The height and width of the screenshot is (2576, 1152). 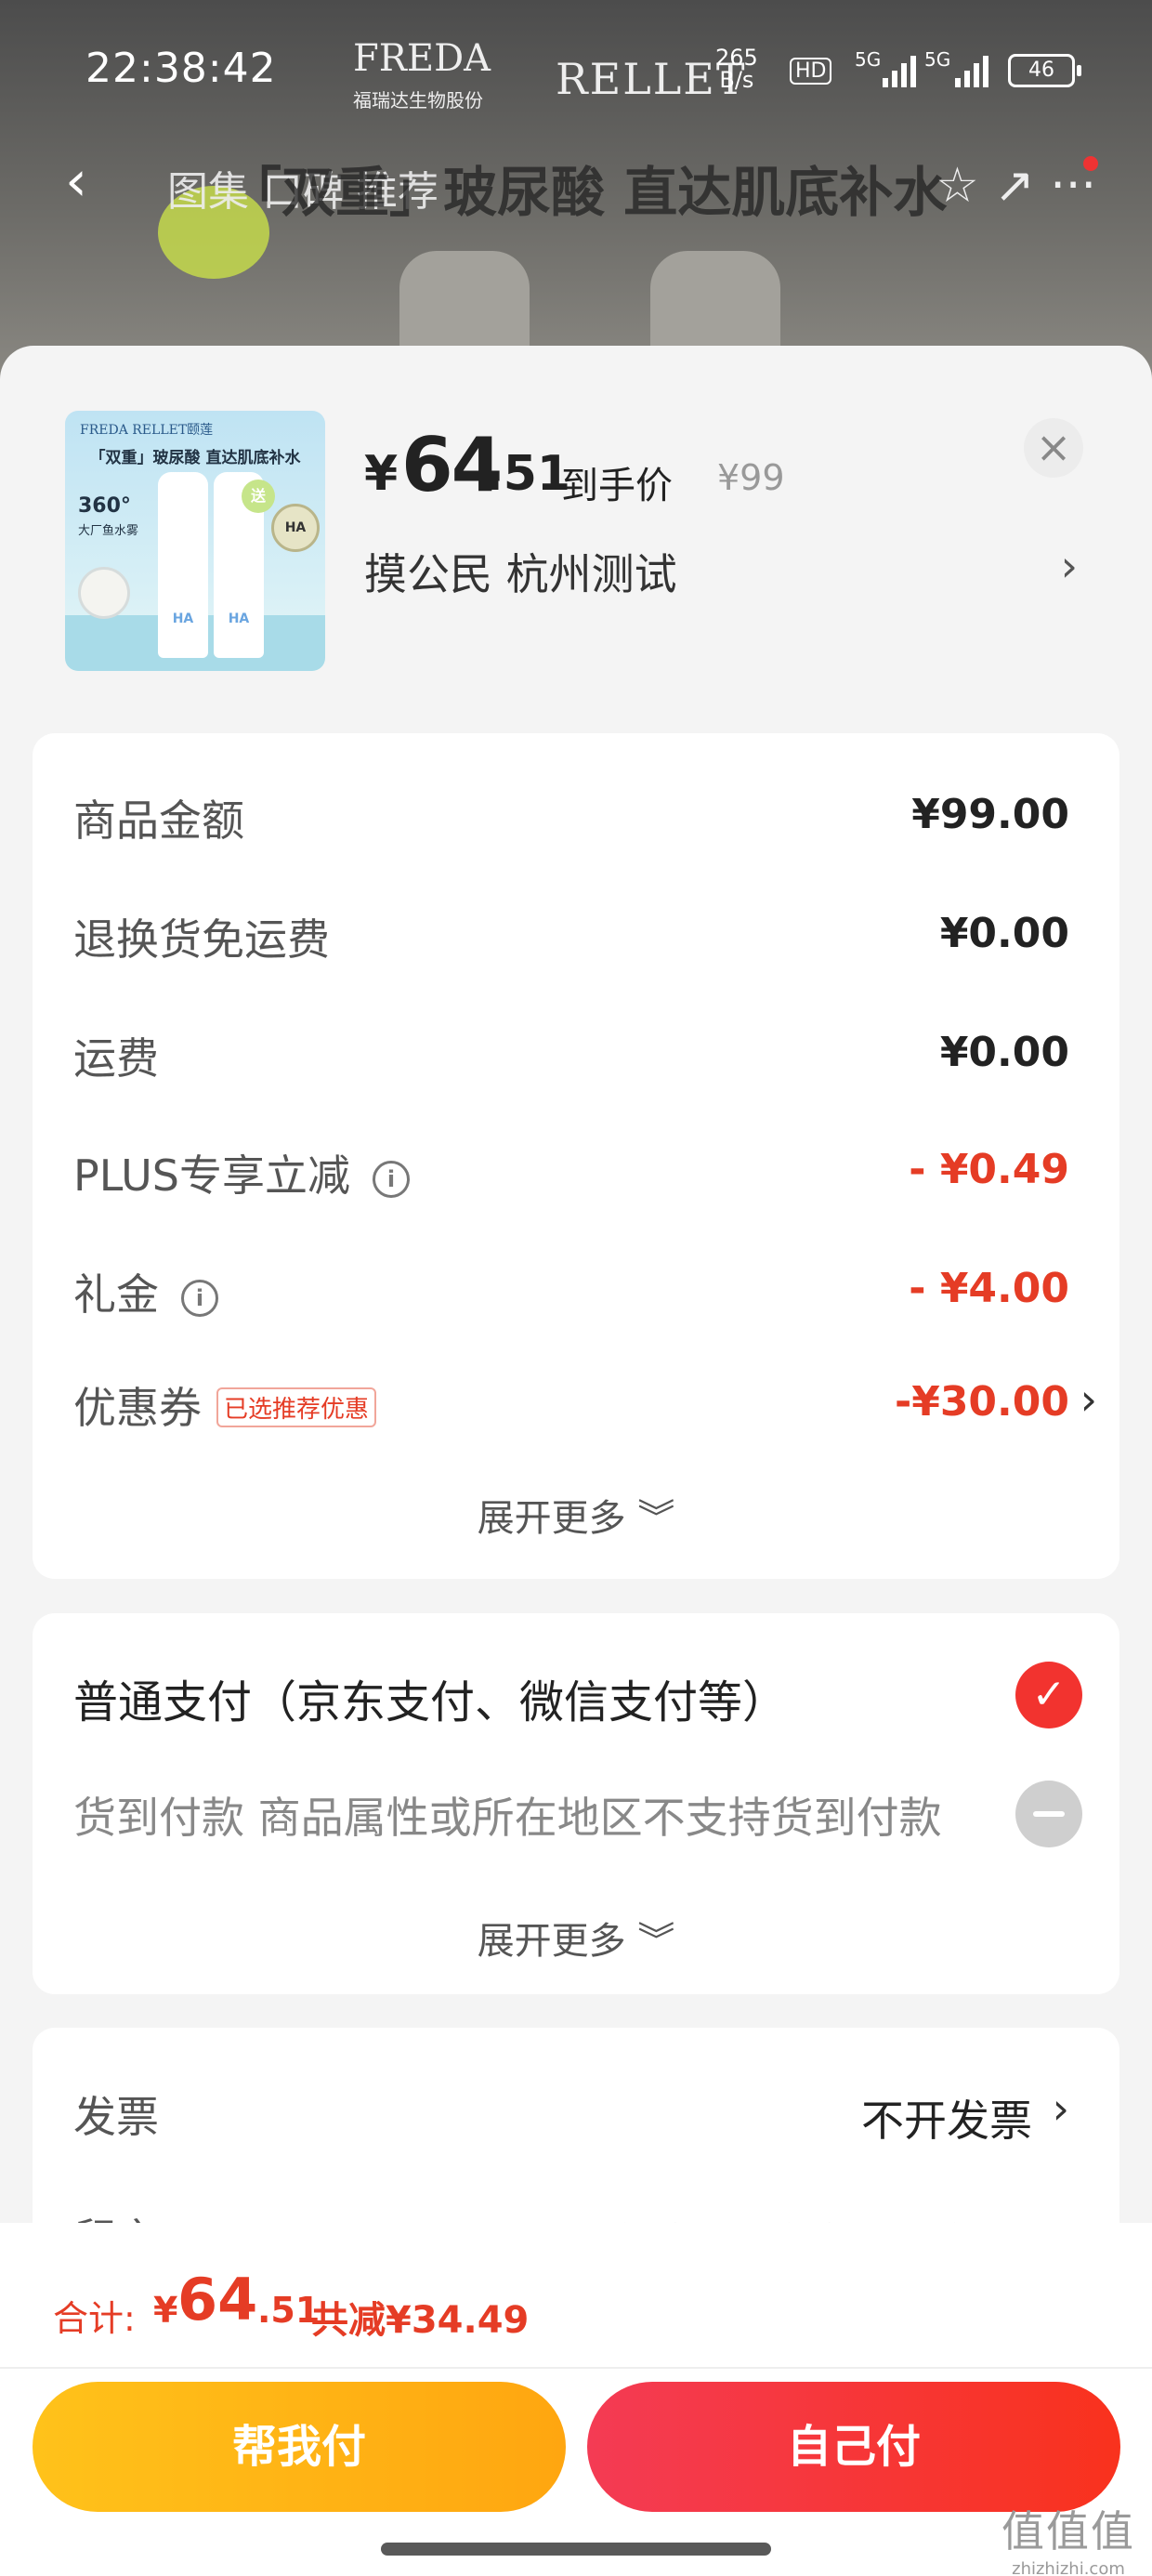 What do you see at coordinates (295, 528) in the screenshot?
I see `ha-badge: HA` at bounding box center [295, 528].